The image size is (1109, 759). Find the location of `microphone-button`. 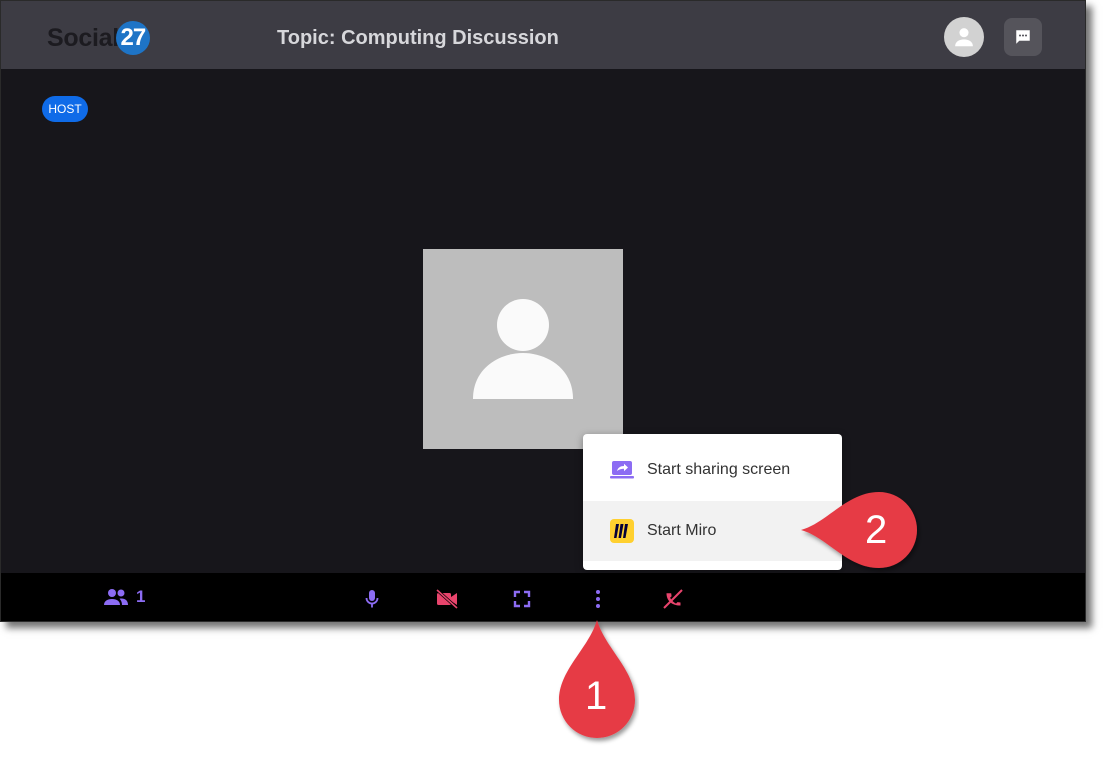

microphone-button is located at coordinates (372, 599).